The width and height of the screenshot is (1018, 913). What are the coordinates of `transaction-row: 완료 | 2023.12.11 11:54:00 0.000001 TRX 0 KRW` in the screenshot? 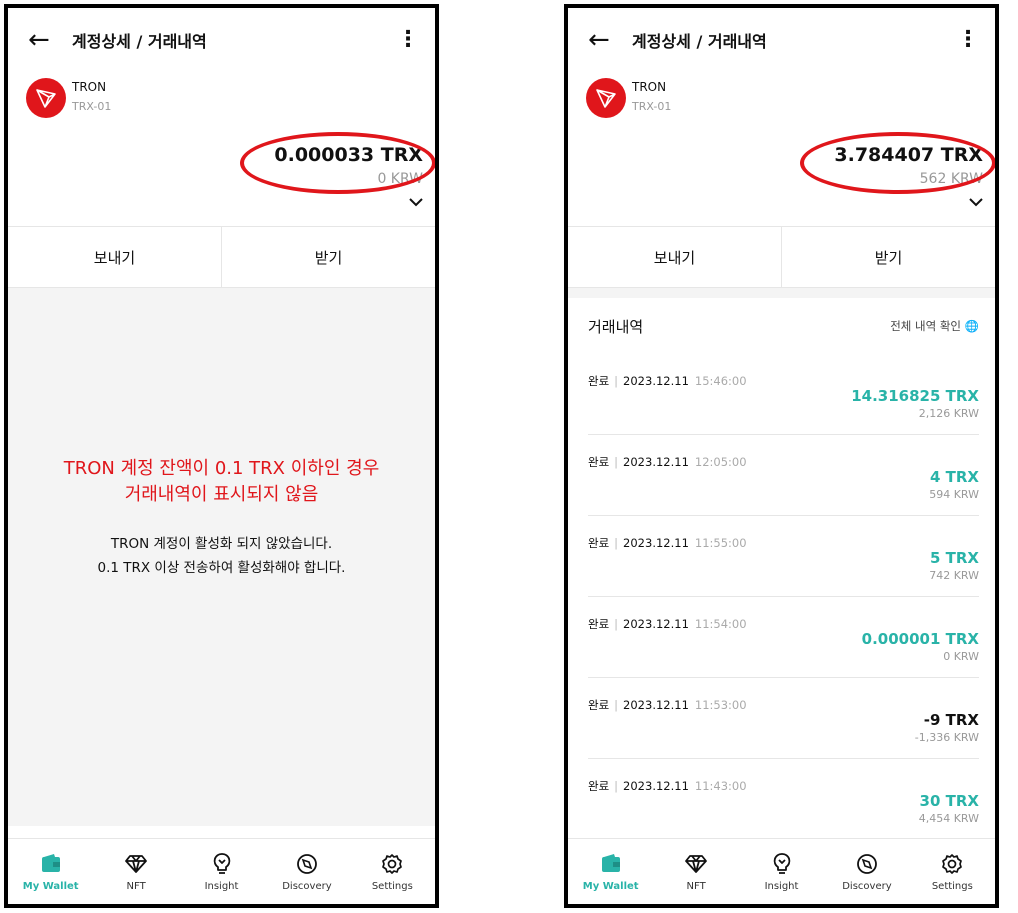 It's located at (783, 637).